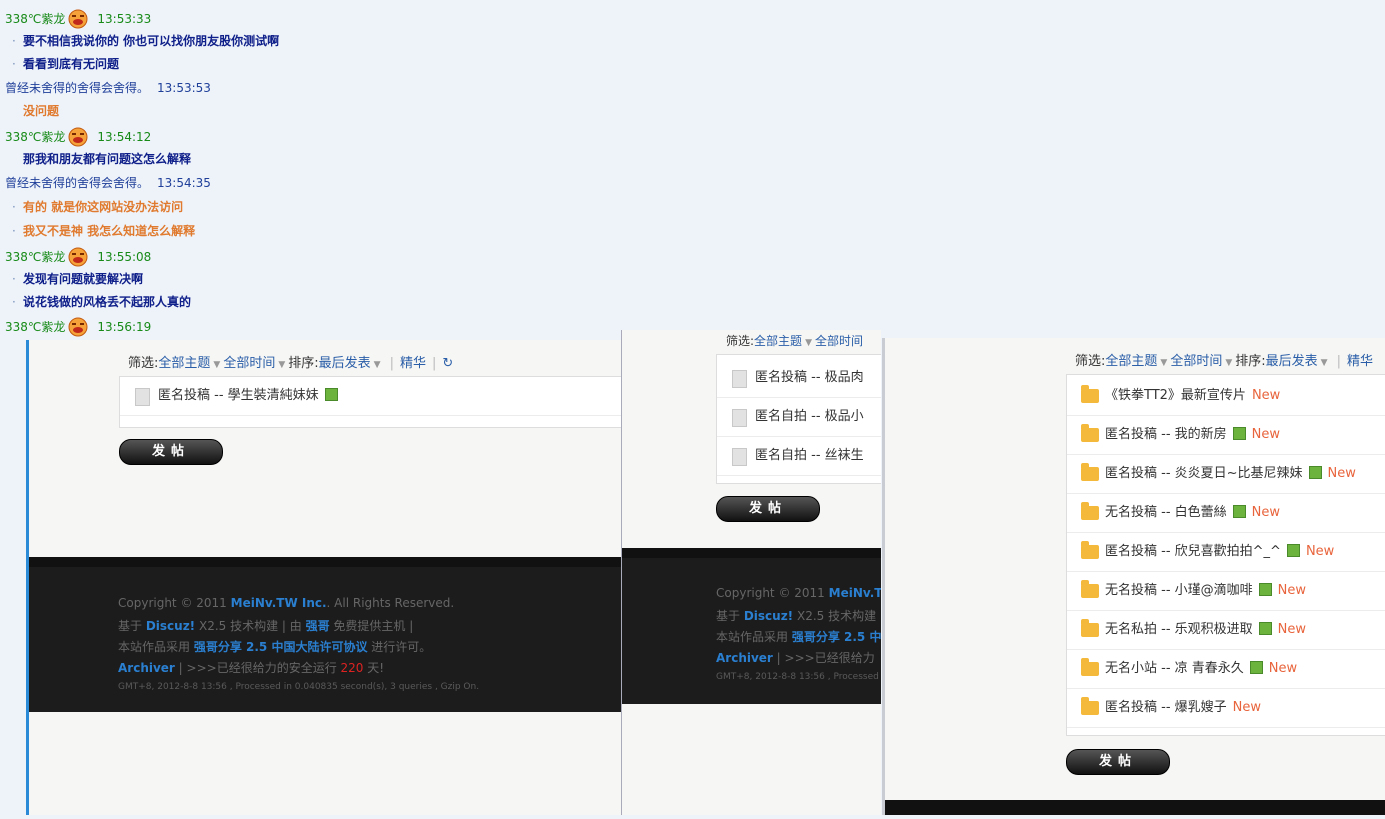 The image size is (1385, 819). What do you see at coordinates (279, 603) in the screenshot?
I see `footer-site-link: MeiNv.TW Inc.` at bounding box center [279, 603].